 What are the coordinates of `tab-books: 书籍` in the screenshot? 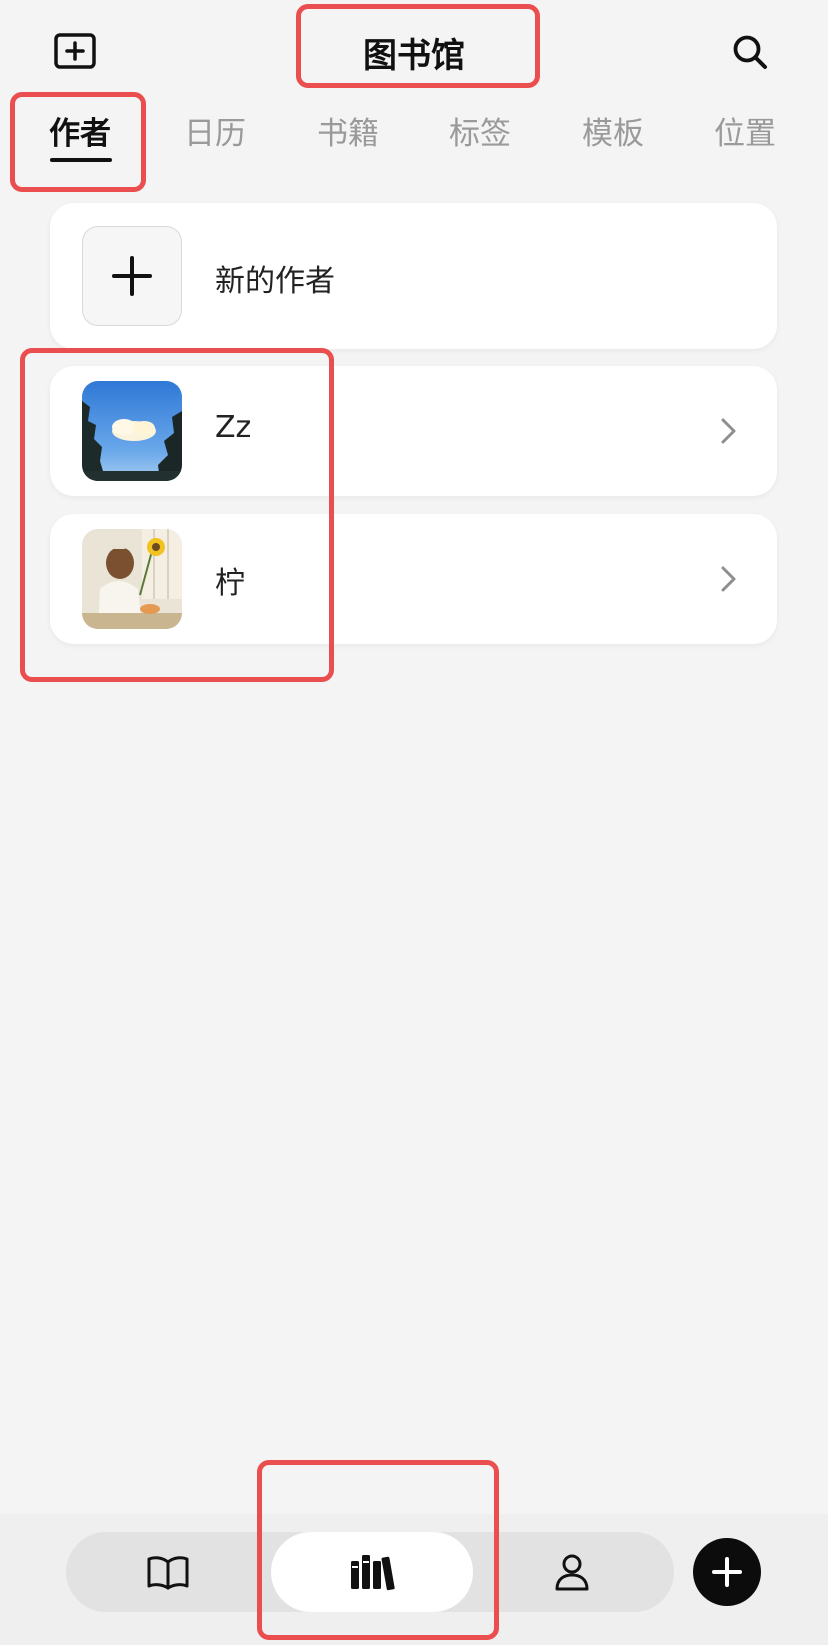 It's located at (348, 132).